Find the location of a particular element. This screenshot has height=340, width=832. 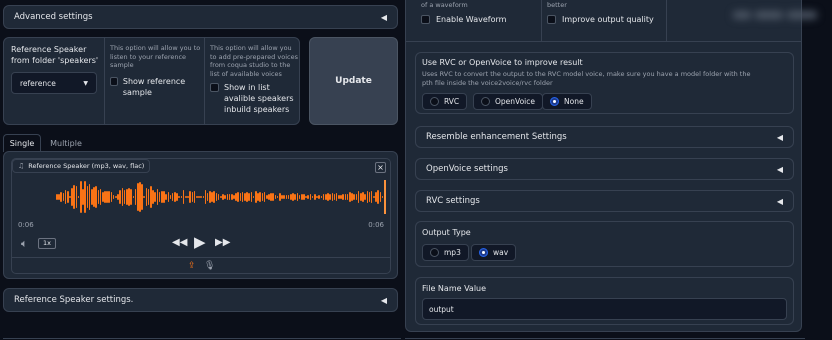

none-radio-dot is located at coordinates (554, 101).